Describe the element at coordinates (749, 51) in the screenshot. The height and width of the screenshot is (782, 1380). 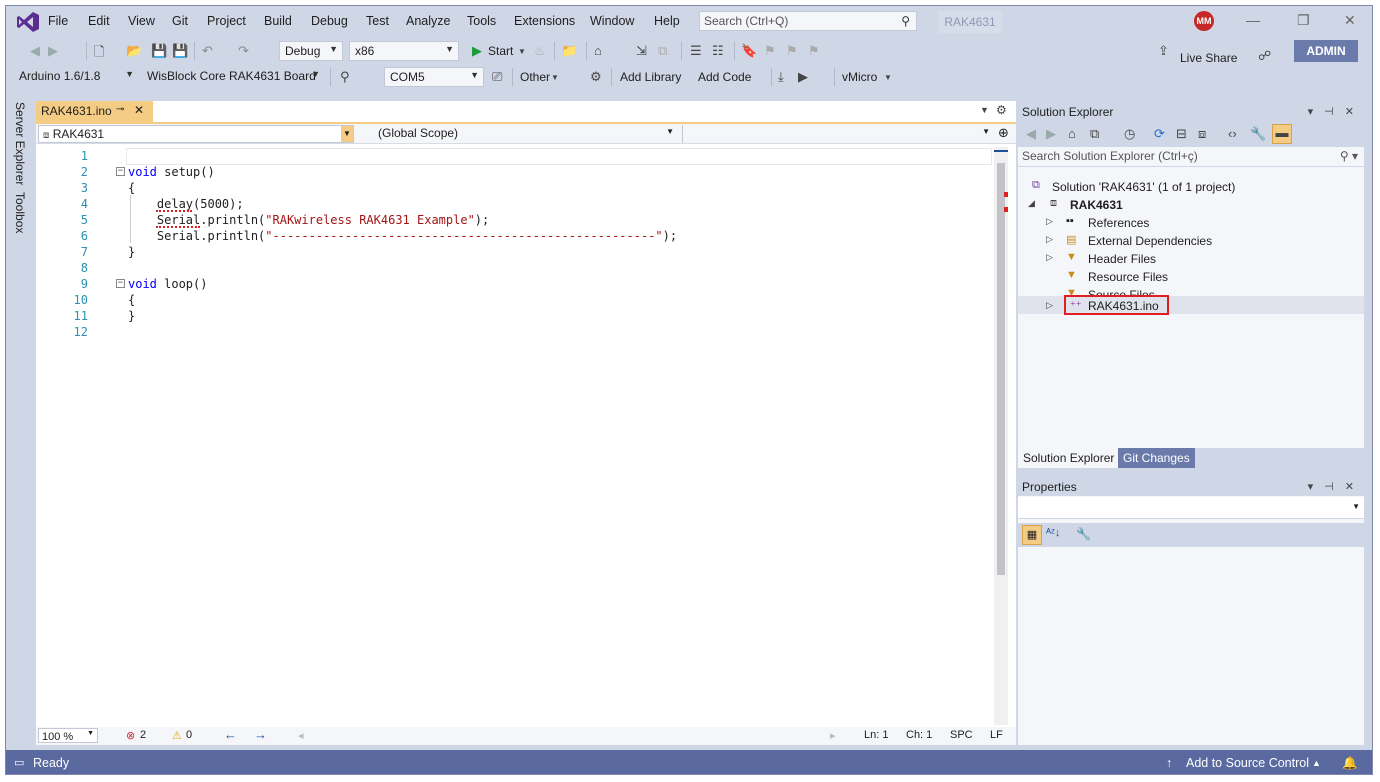
I see `bookmark-icon: 🔖` at that location.